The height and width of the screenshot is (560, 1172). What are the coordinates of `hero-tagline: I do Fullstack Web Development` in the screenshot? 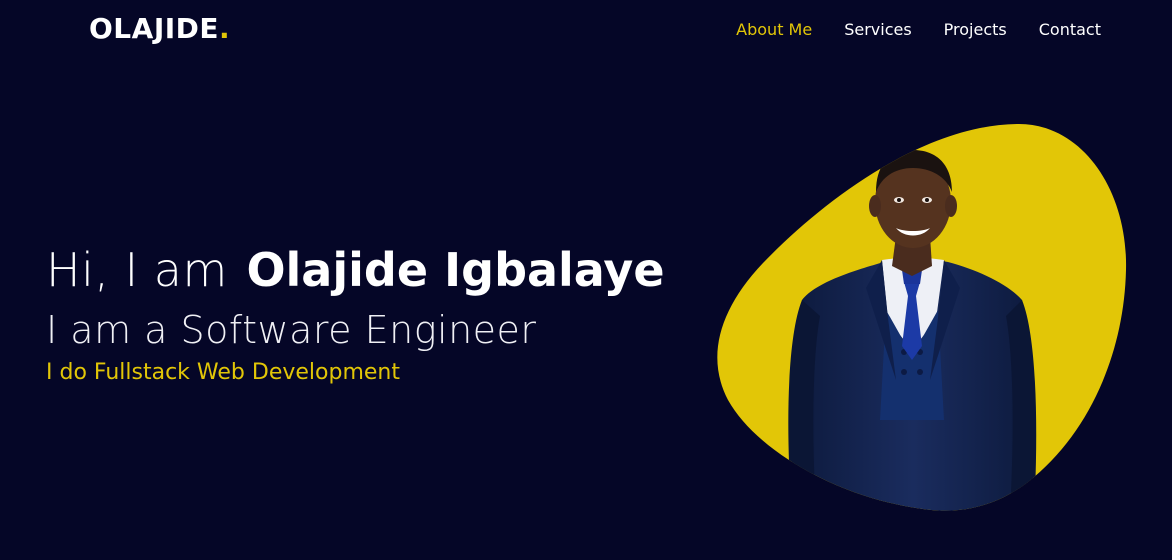 It's located at (223, 372).